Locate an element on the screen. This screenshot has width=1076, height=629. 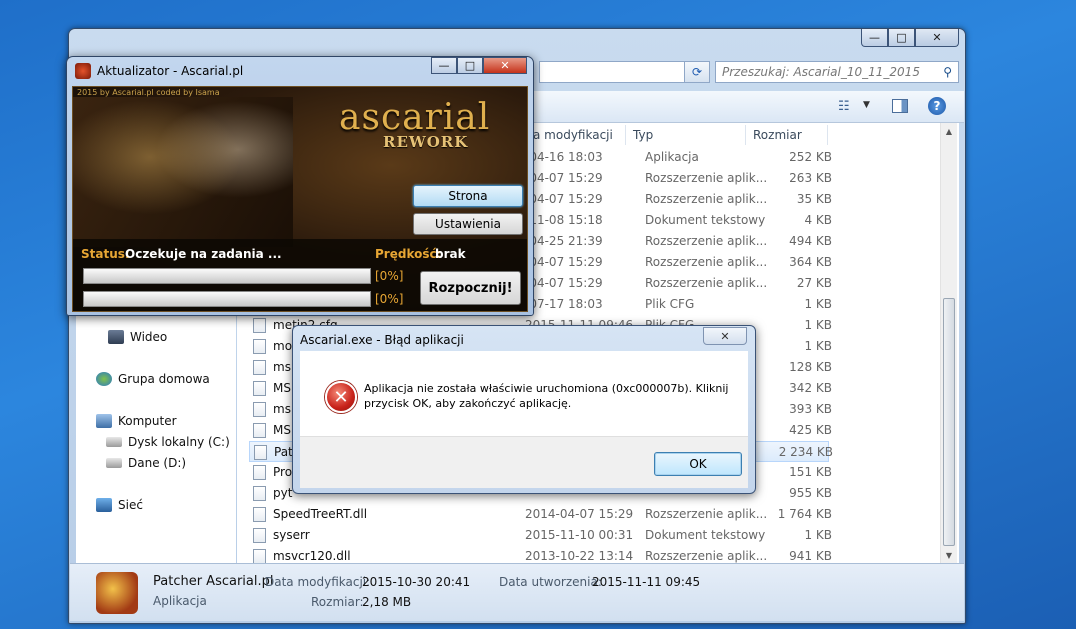
created-value: 2015-11-11 09:45 is located at coordinates (646, 582).